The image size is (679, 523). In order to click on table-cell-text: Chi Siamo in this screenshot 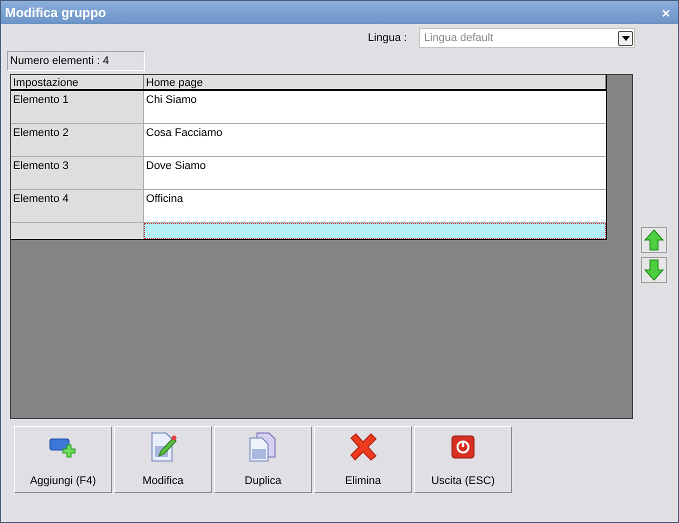, I will do `click(171, 100)`.